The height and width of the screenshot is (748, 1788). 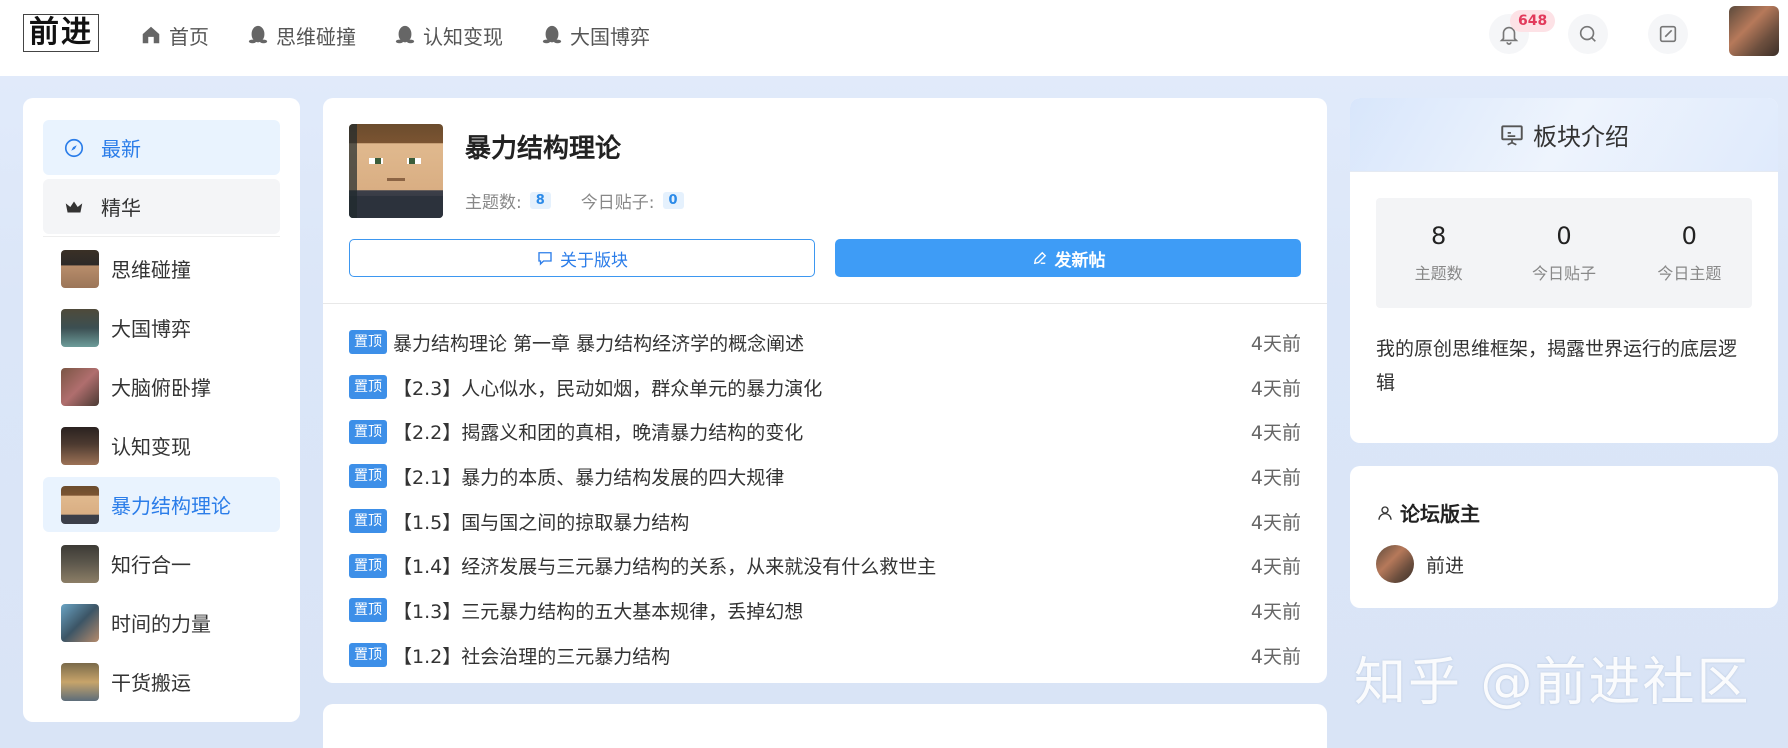 What do you see at coordinates (151, 565) in the screenshot?
I see `sidebar-item-label: 知行合一` at bounding box center [151, 565].